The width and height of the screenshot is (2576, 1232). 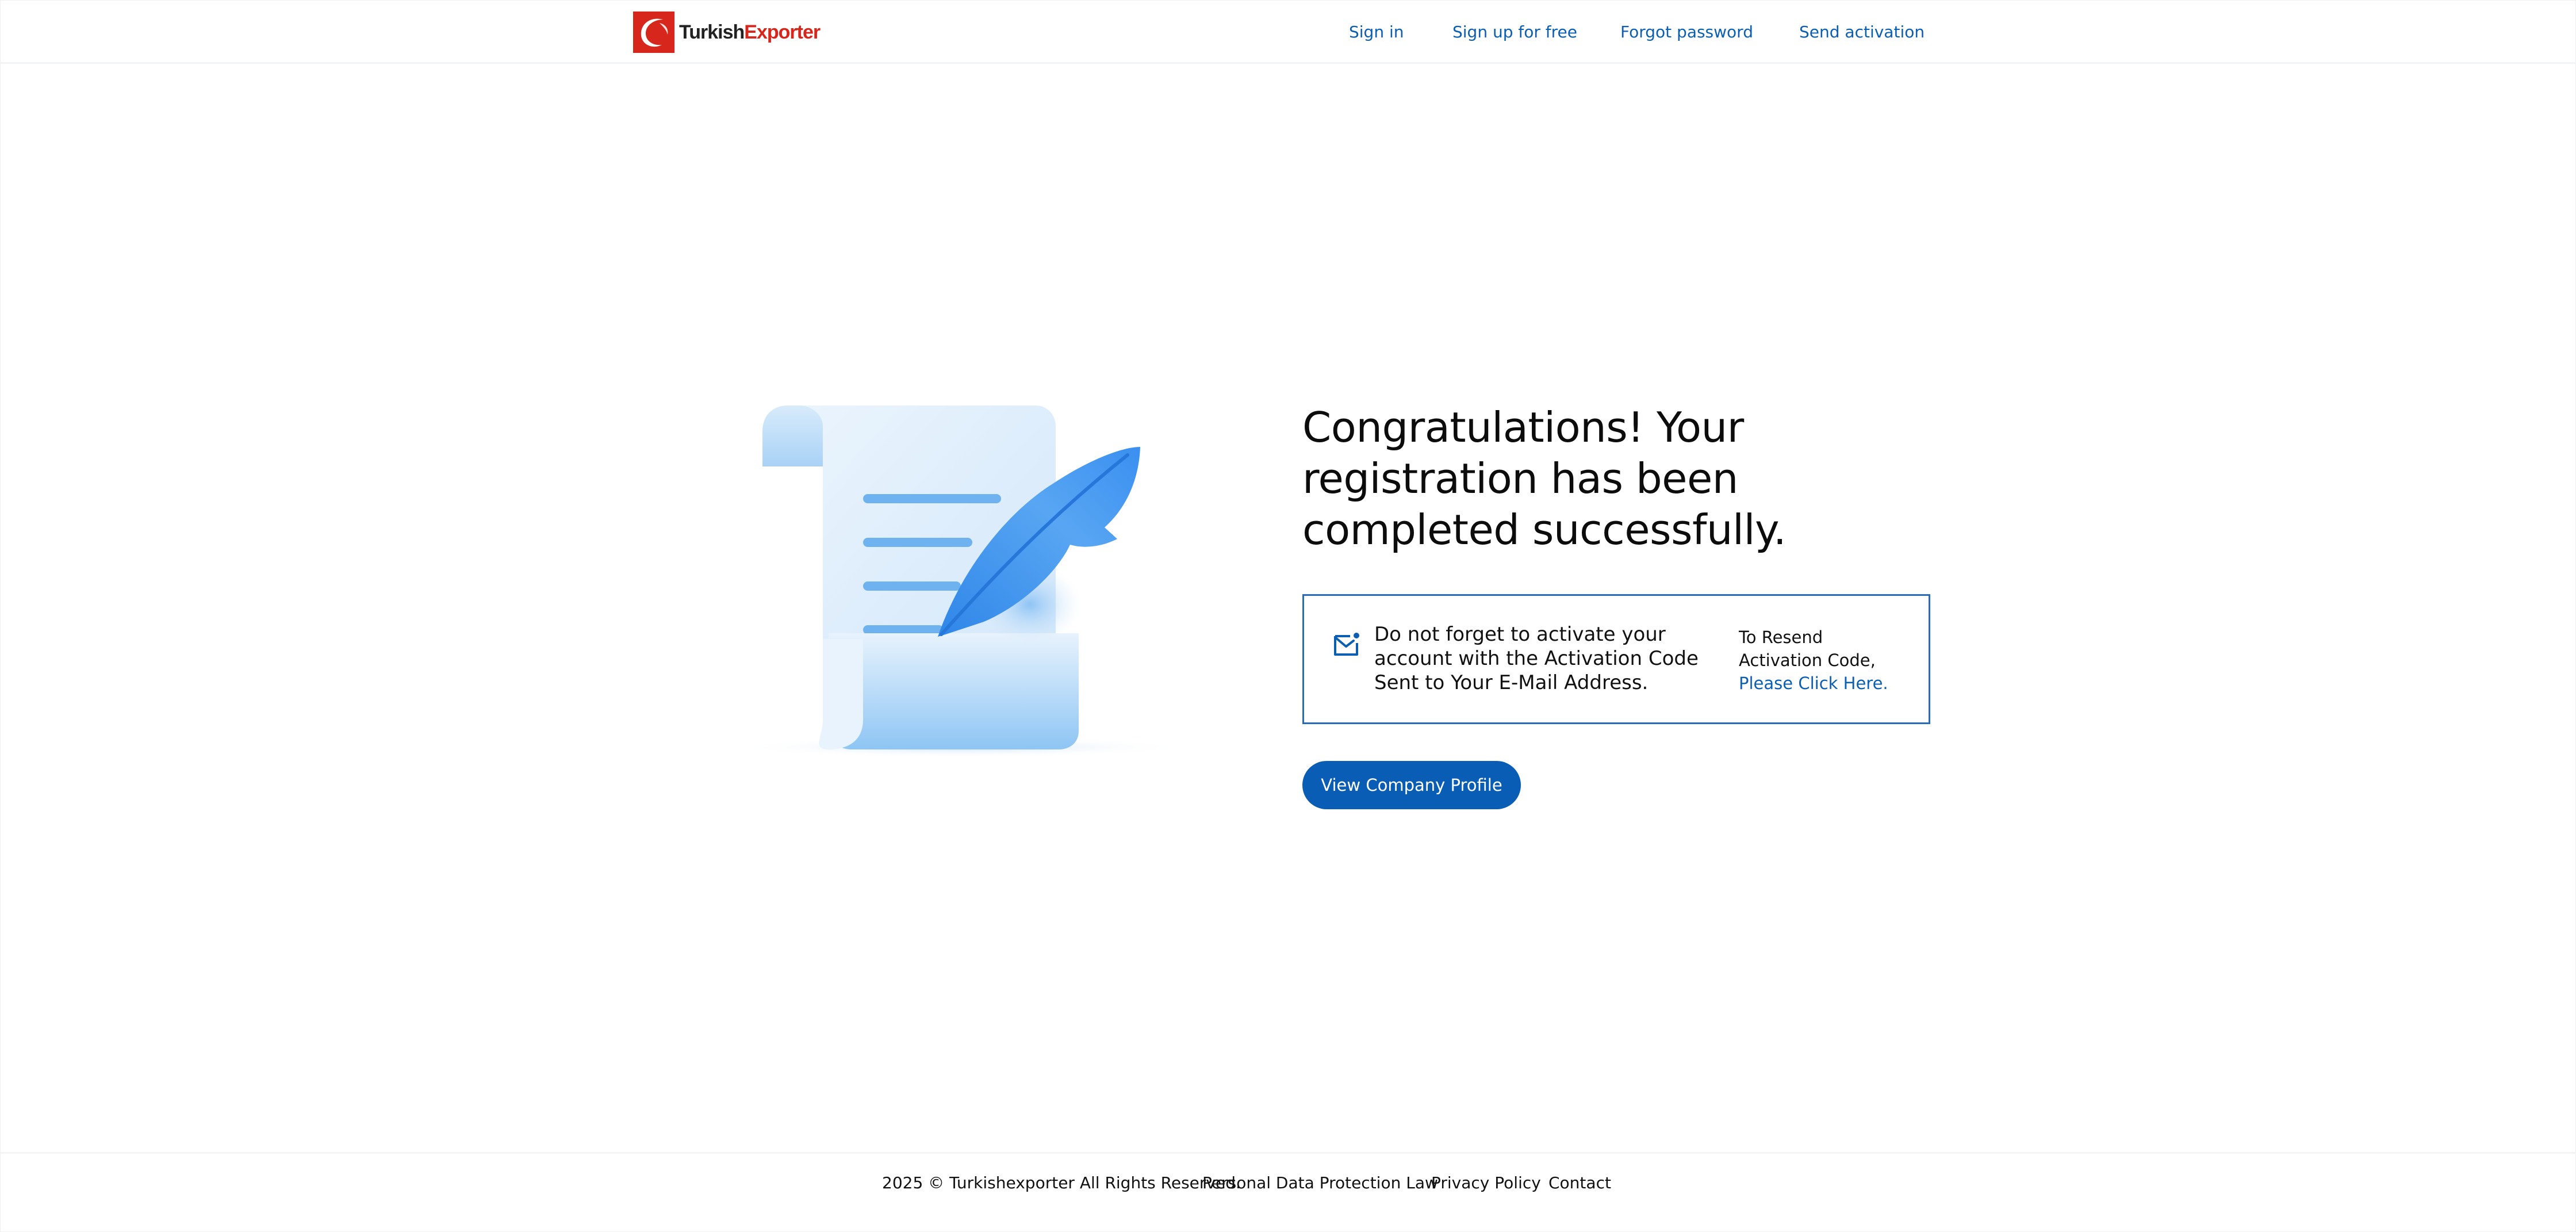 I want to click on nav-forgot-password: Forgot password, so click(x=1686, y=31).